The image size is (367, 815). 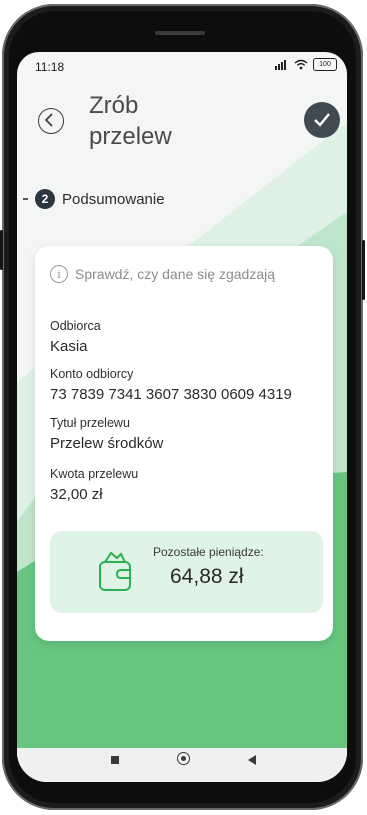 What do you see at coordinates (92, 374) in the screenshot?
I see `account-label: Konto odbiorcy` at bounding box center [92, 374].